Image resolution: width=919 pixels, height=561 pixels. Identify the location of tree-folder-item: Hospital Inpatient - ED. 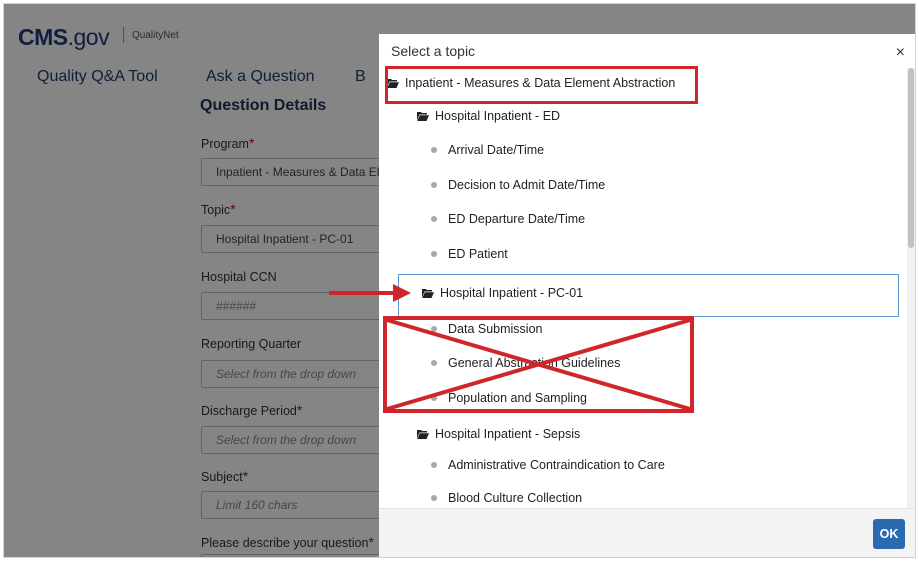
(488, 119).